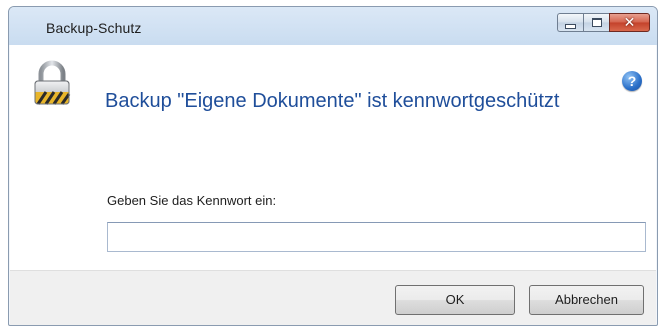 This screenshot has width=664, height=331. I want to click on password-input, so click(376, 237).